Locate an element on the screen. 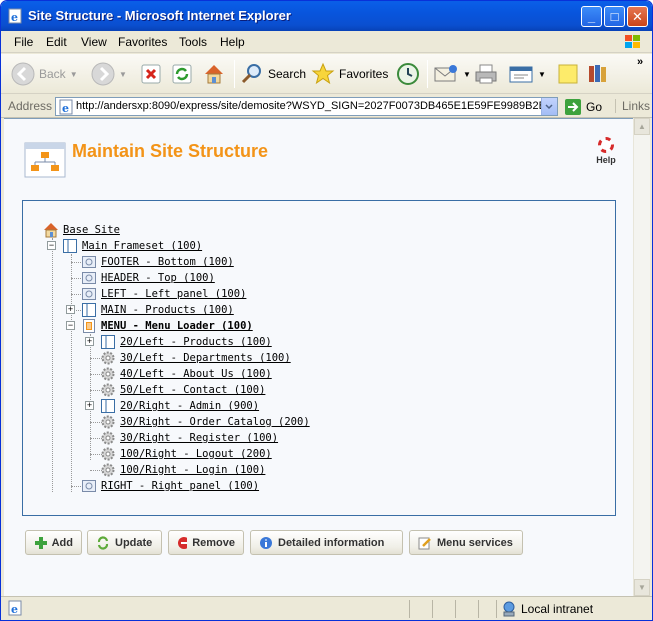 The image size is (653, 621). vertical-scrollbar: ▲ ▼ is located at coordinates (641, 357).